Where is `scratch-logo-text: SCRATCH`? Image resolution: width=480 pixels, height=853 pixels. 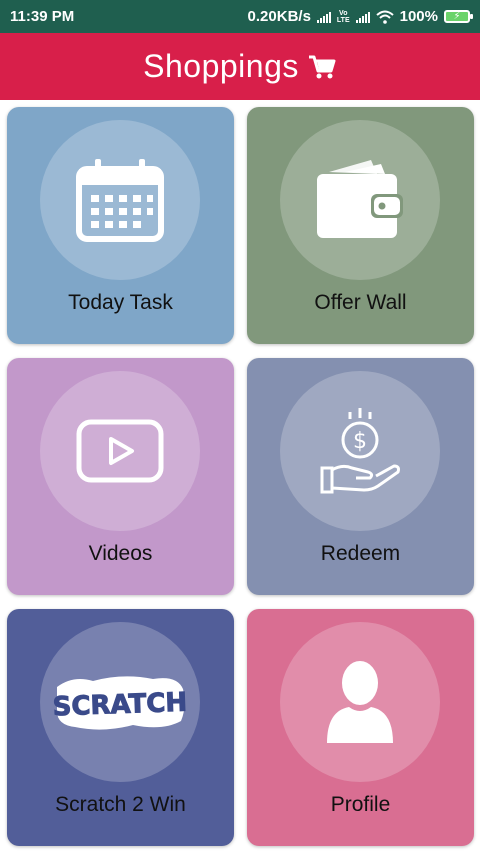
scratch-logo-text: SCRATCH is located at coordinates (120, 705).